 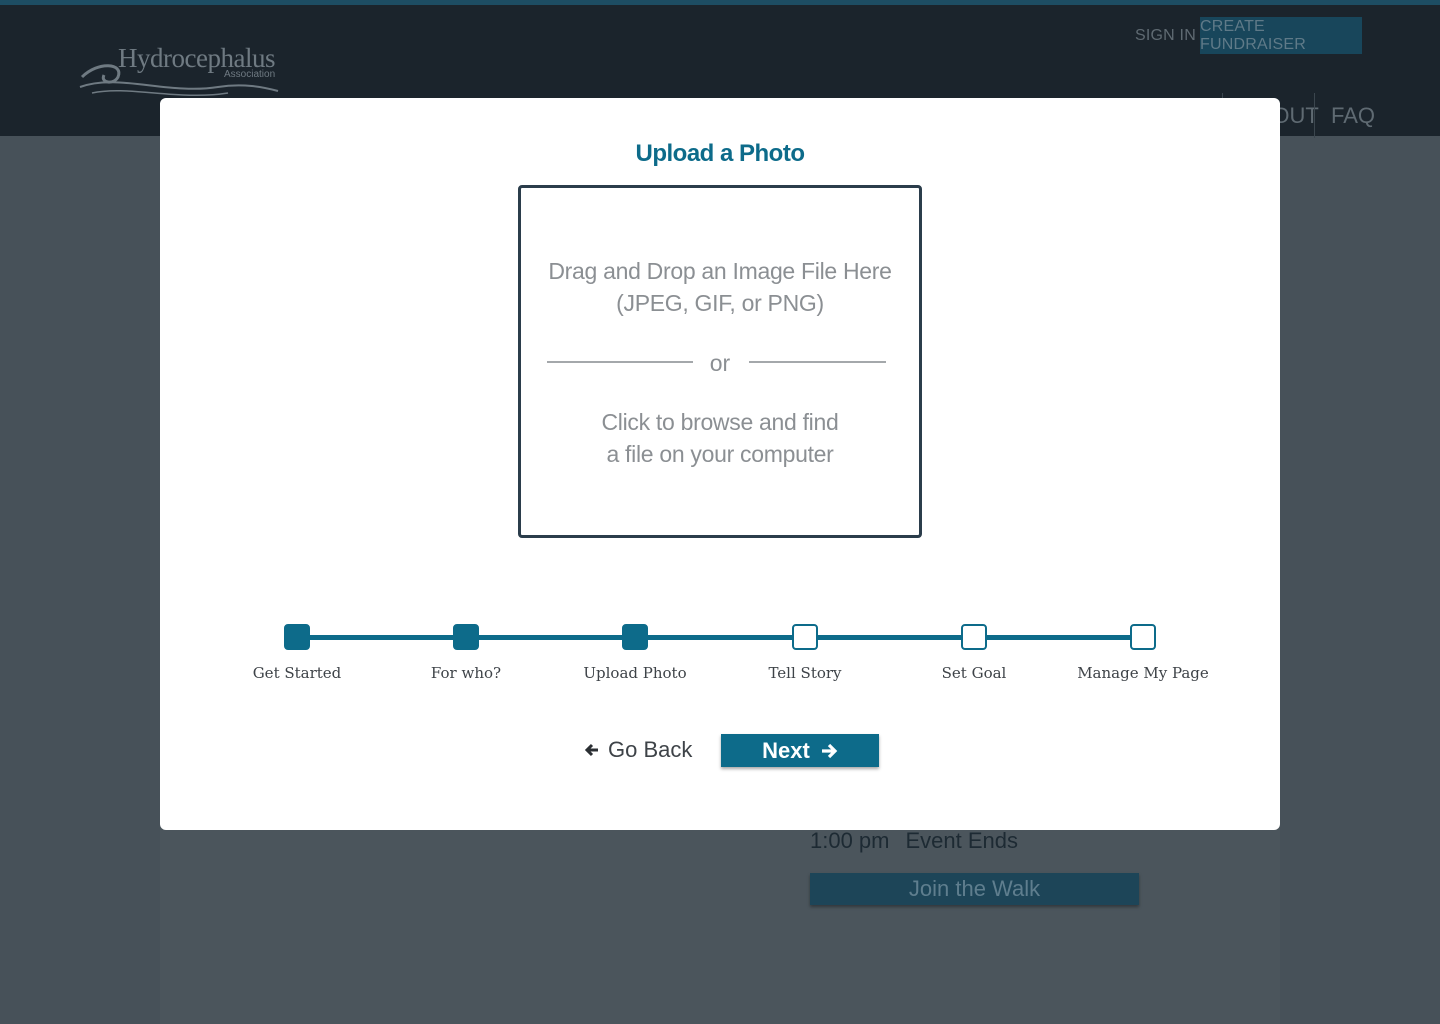 I want to click on dropzone-or: or, so click(x=720, y=363).